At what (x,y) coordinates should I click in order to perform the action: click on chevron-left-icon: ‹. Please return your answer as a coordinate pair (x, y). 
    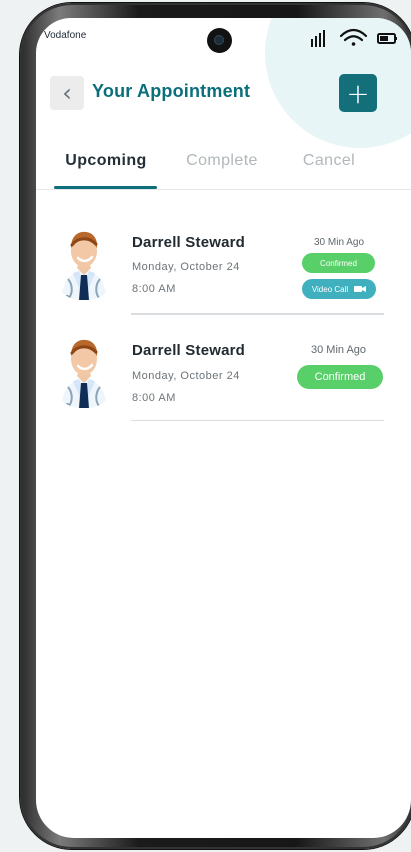
    Looking at the image, I should click on (67, 93).